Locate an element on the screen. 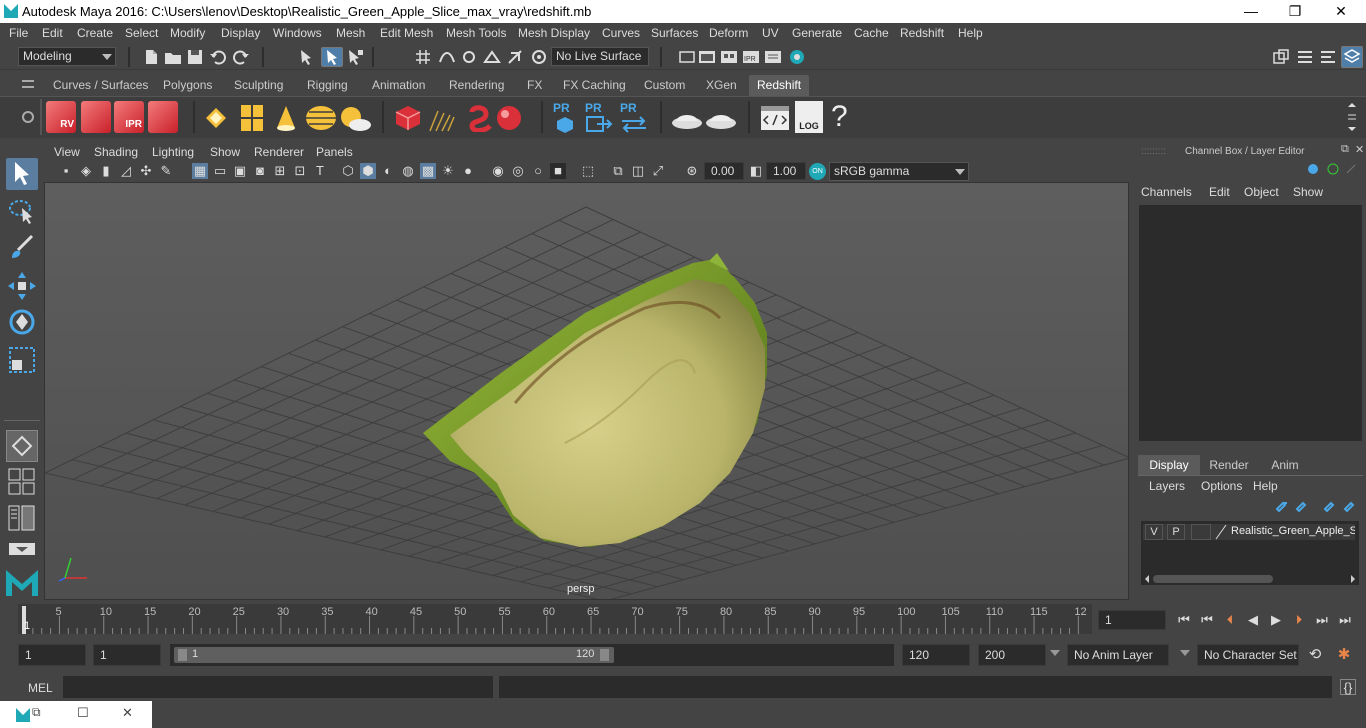  redshift-log-icon: LOG is located at coordinates (809, 117).